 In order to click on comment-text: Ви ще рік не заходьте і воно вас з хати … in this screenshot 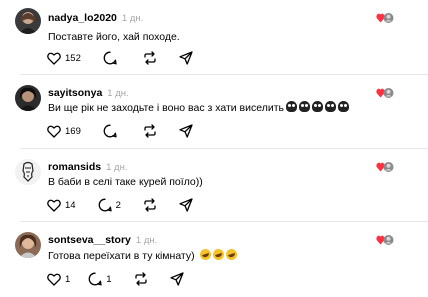, I will do `click(199, 107)`.